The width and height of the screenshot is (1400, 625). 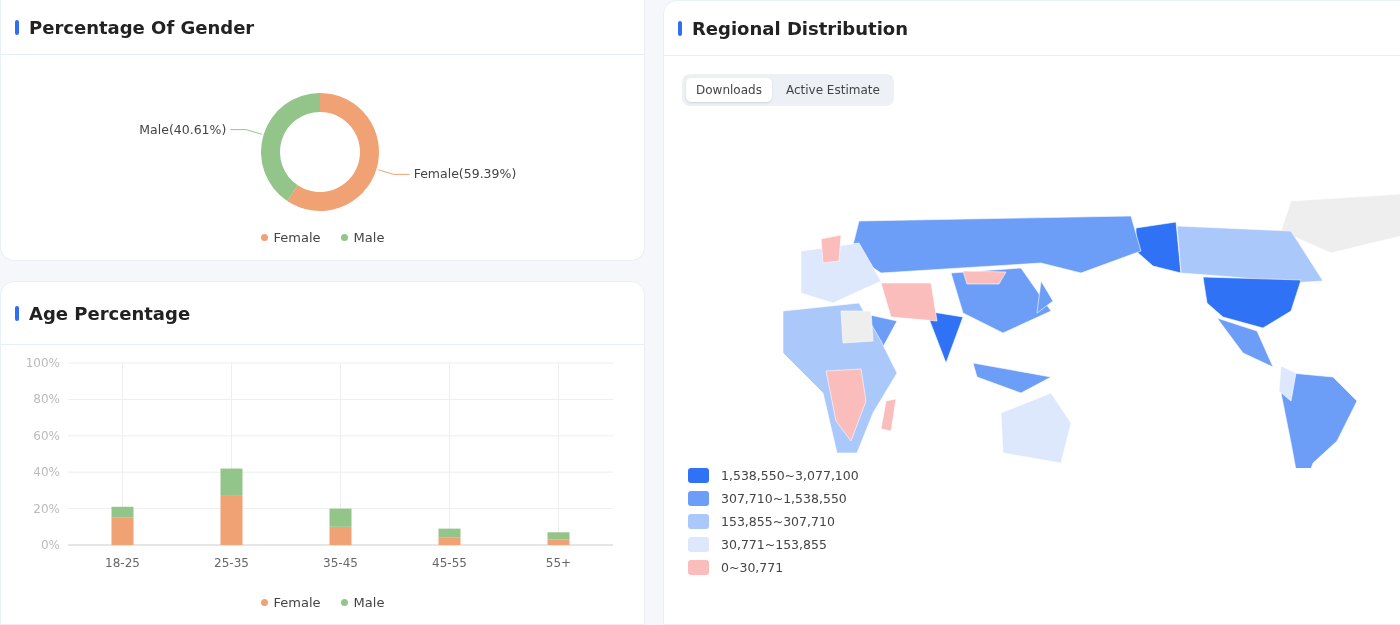 I want to click on x-axis-label: 55+, so click(x=558, y=563).